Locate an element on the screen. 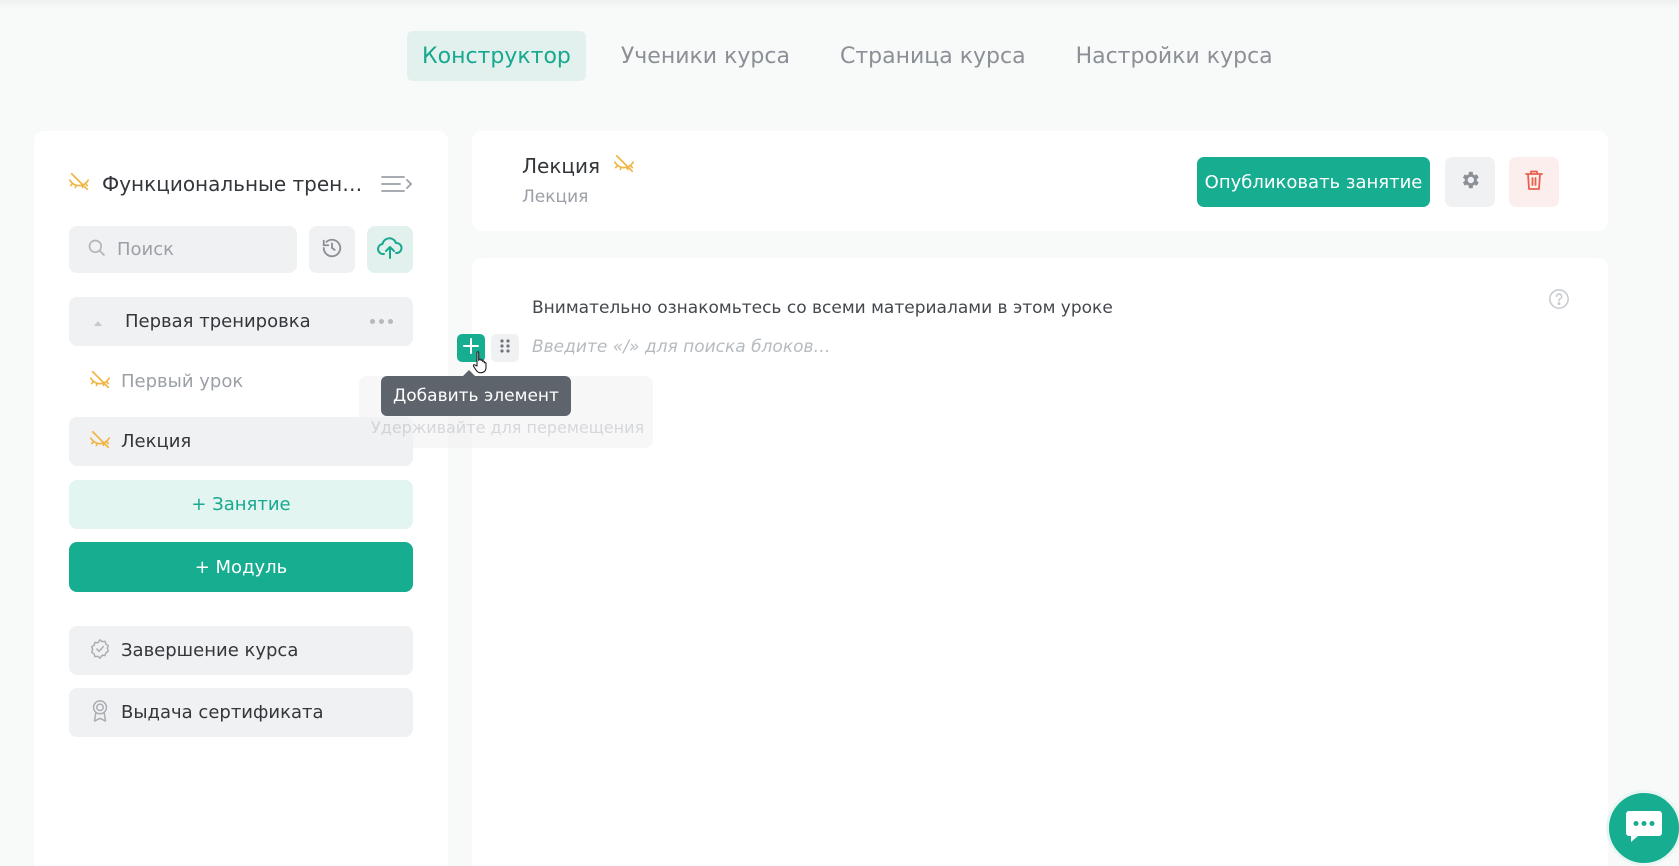 This screenshot has width=1679, height=866. history-icon is located at coordinates (332, 250).